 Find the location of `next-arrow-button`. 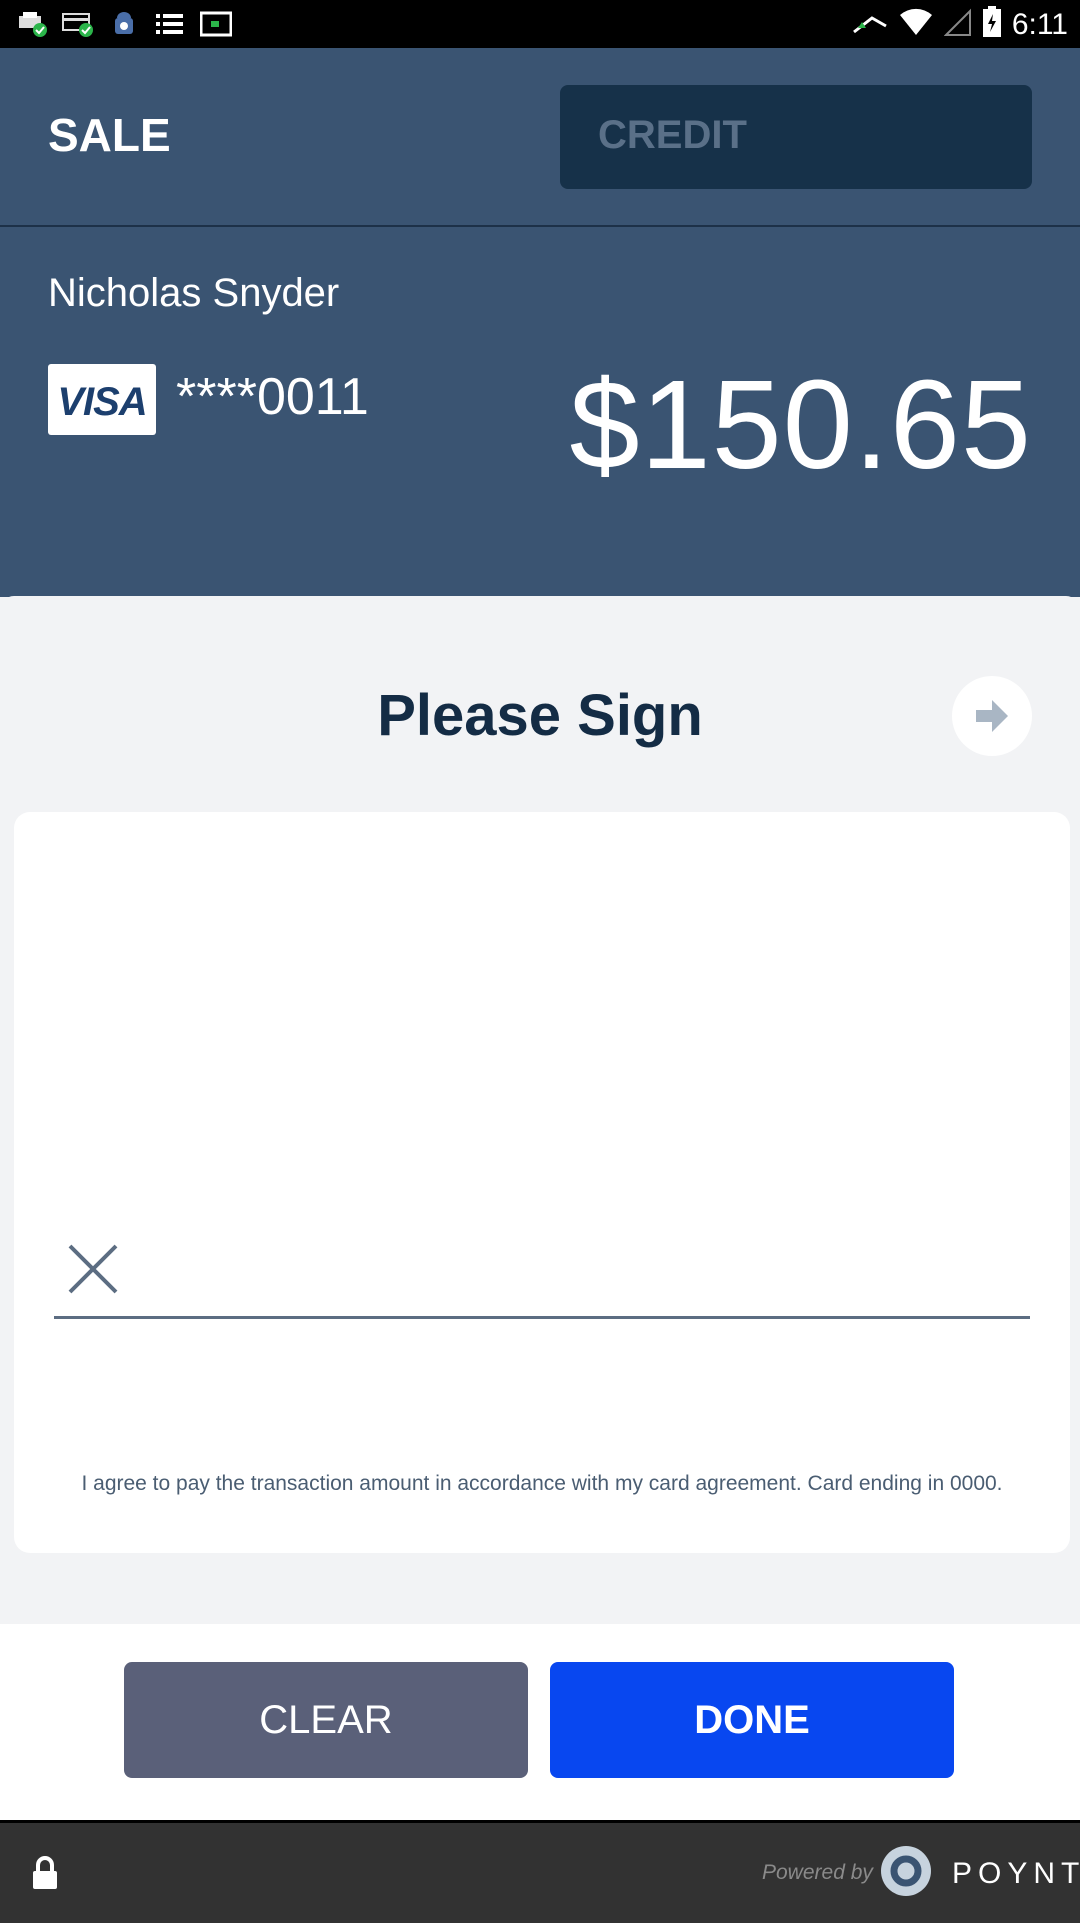

next-arrow-button is located at coordinates (992, 716).